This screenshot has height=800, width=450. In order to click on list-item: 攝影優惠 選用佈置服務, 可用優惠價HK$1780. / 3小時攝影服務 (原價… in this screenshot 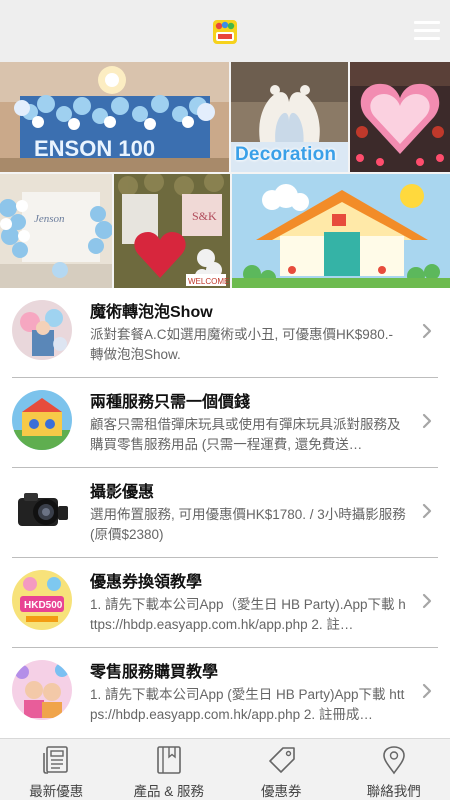, I will do `click(225, 513)`.